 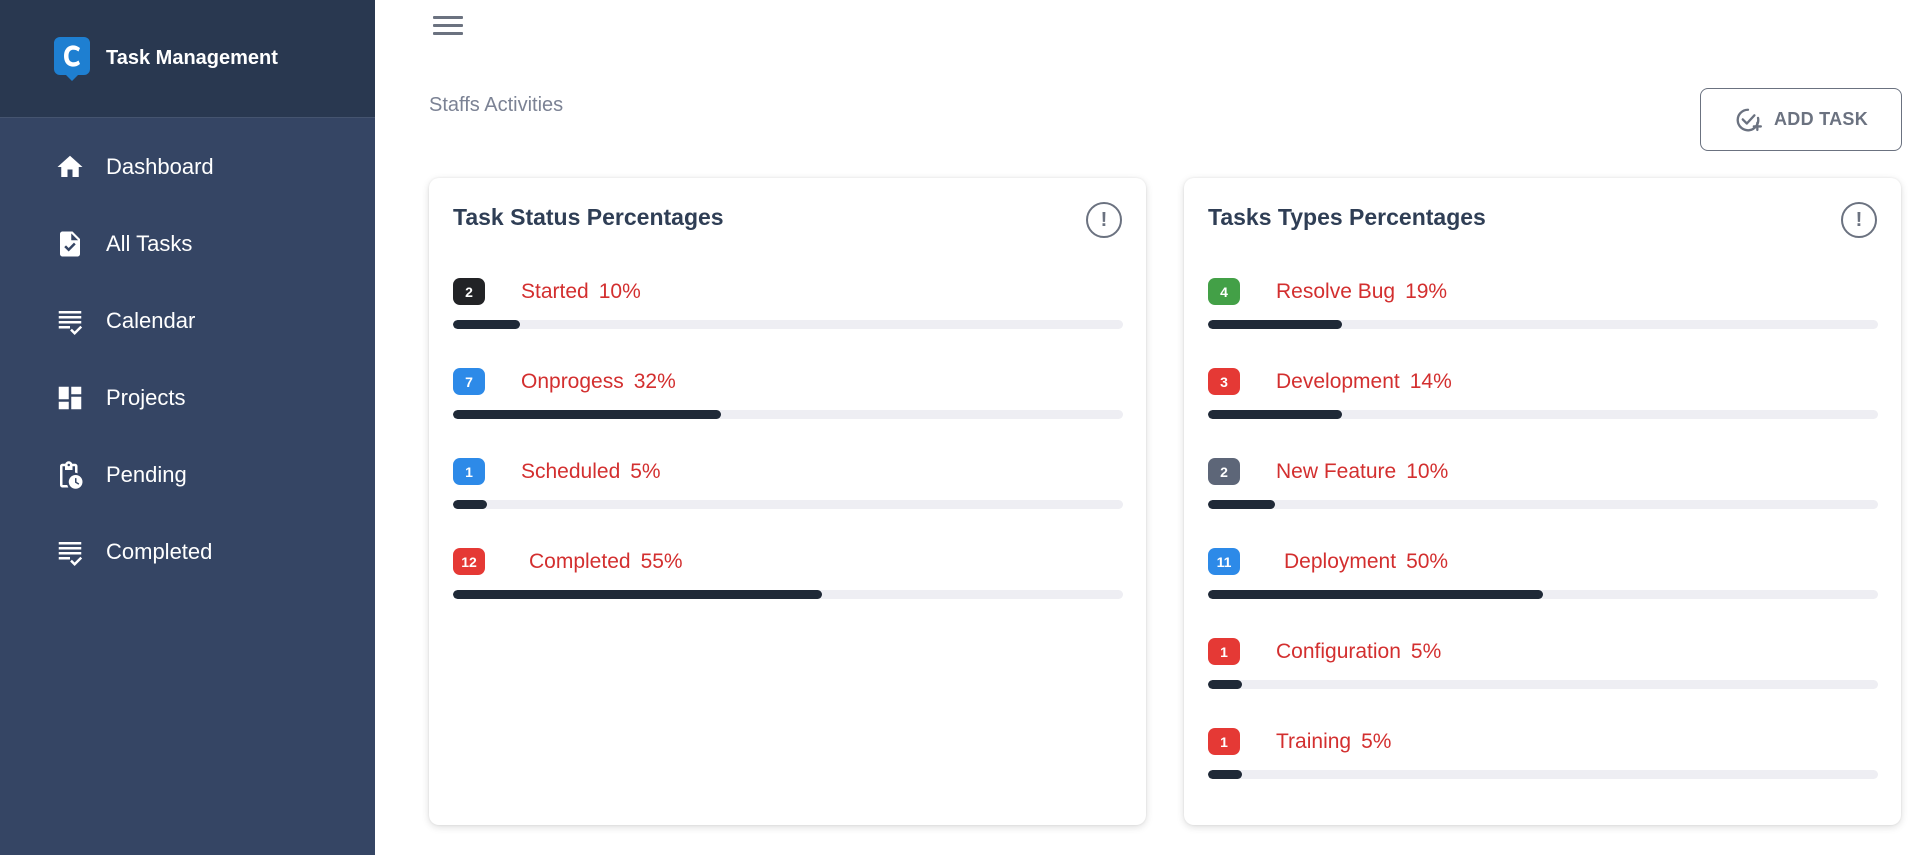 I want to click on task-types-title: Tasks Types Percentages, so click(x=1347, y=217).